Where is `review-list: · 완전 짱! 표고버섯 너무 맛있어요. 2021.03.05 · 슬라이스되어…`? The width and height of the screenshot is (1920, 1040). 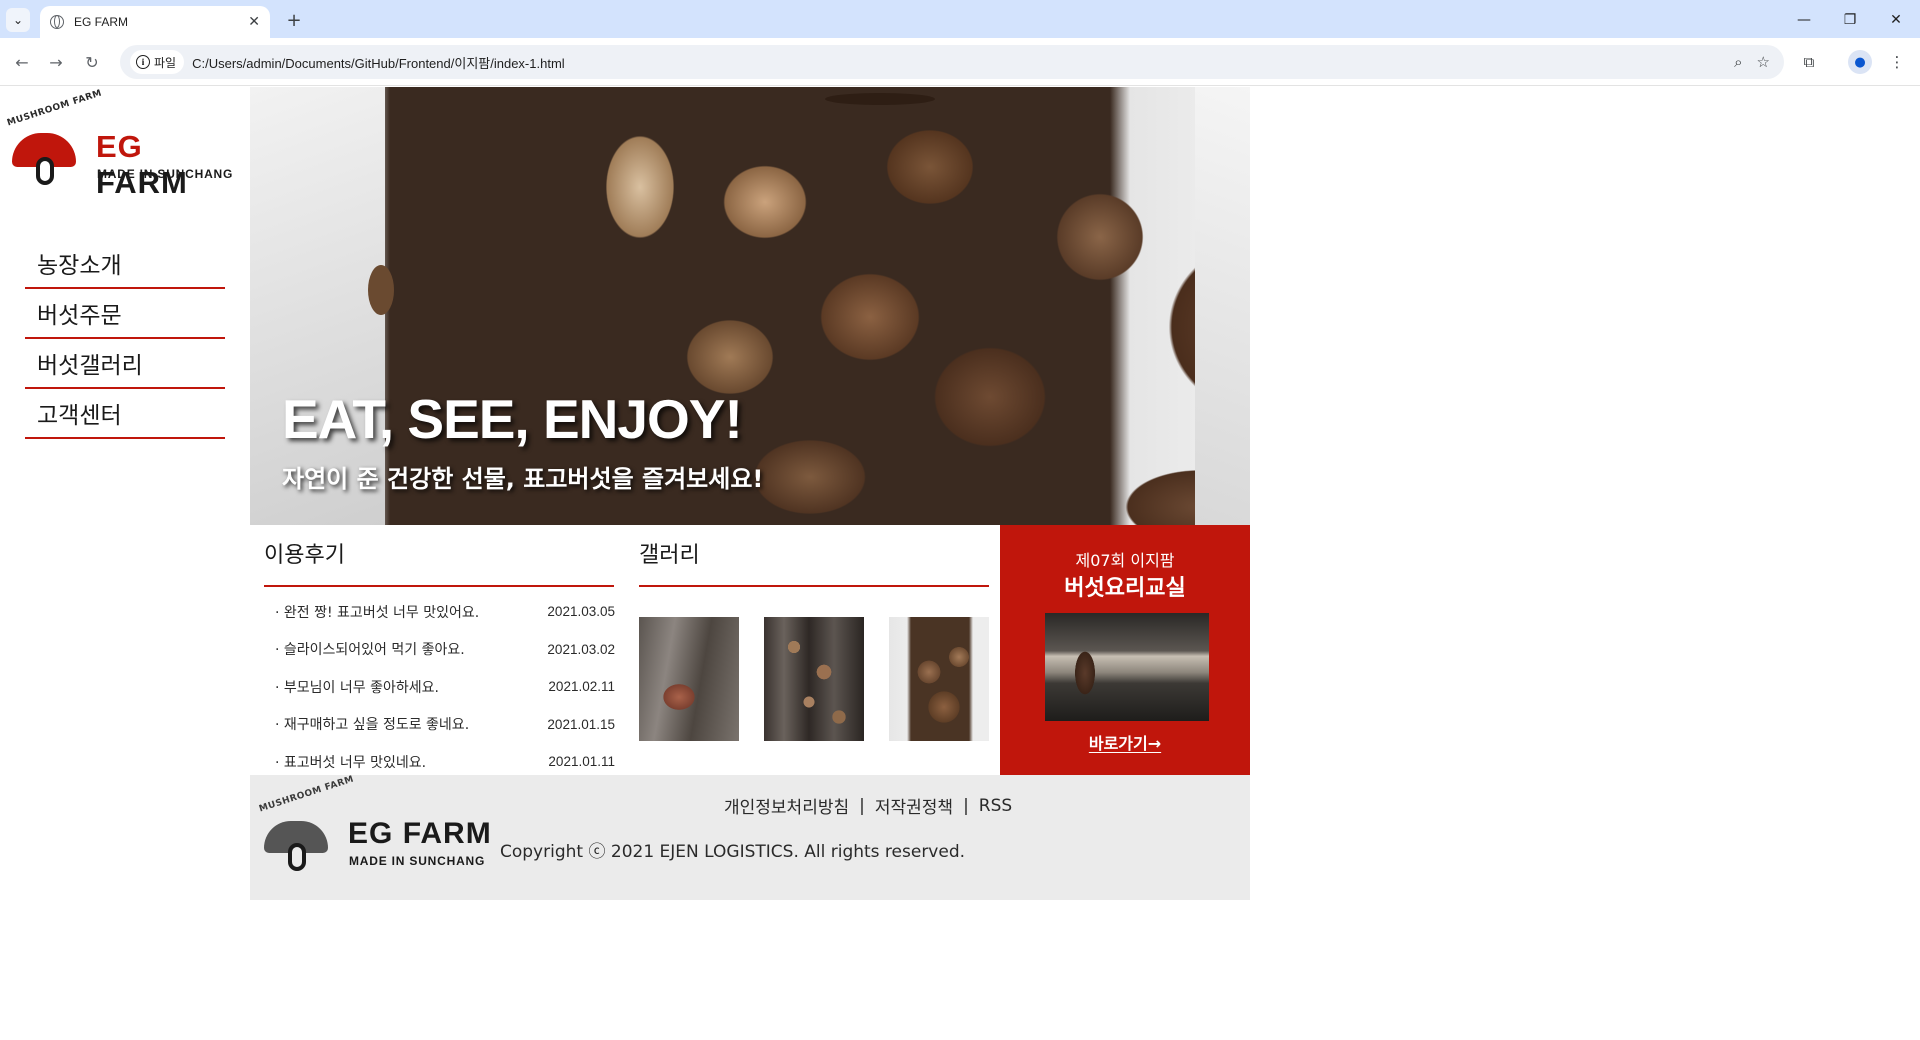
review-list: · 완전 짱! 표고버섯 너무 맛있어요. 2021.03.05 · 슬라이스되어… is located at coordinates (445, 687).